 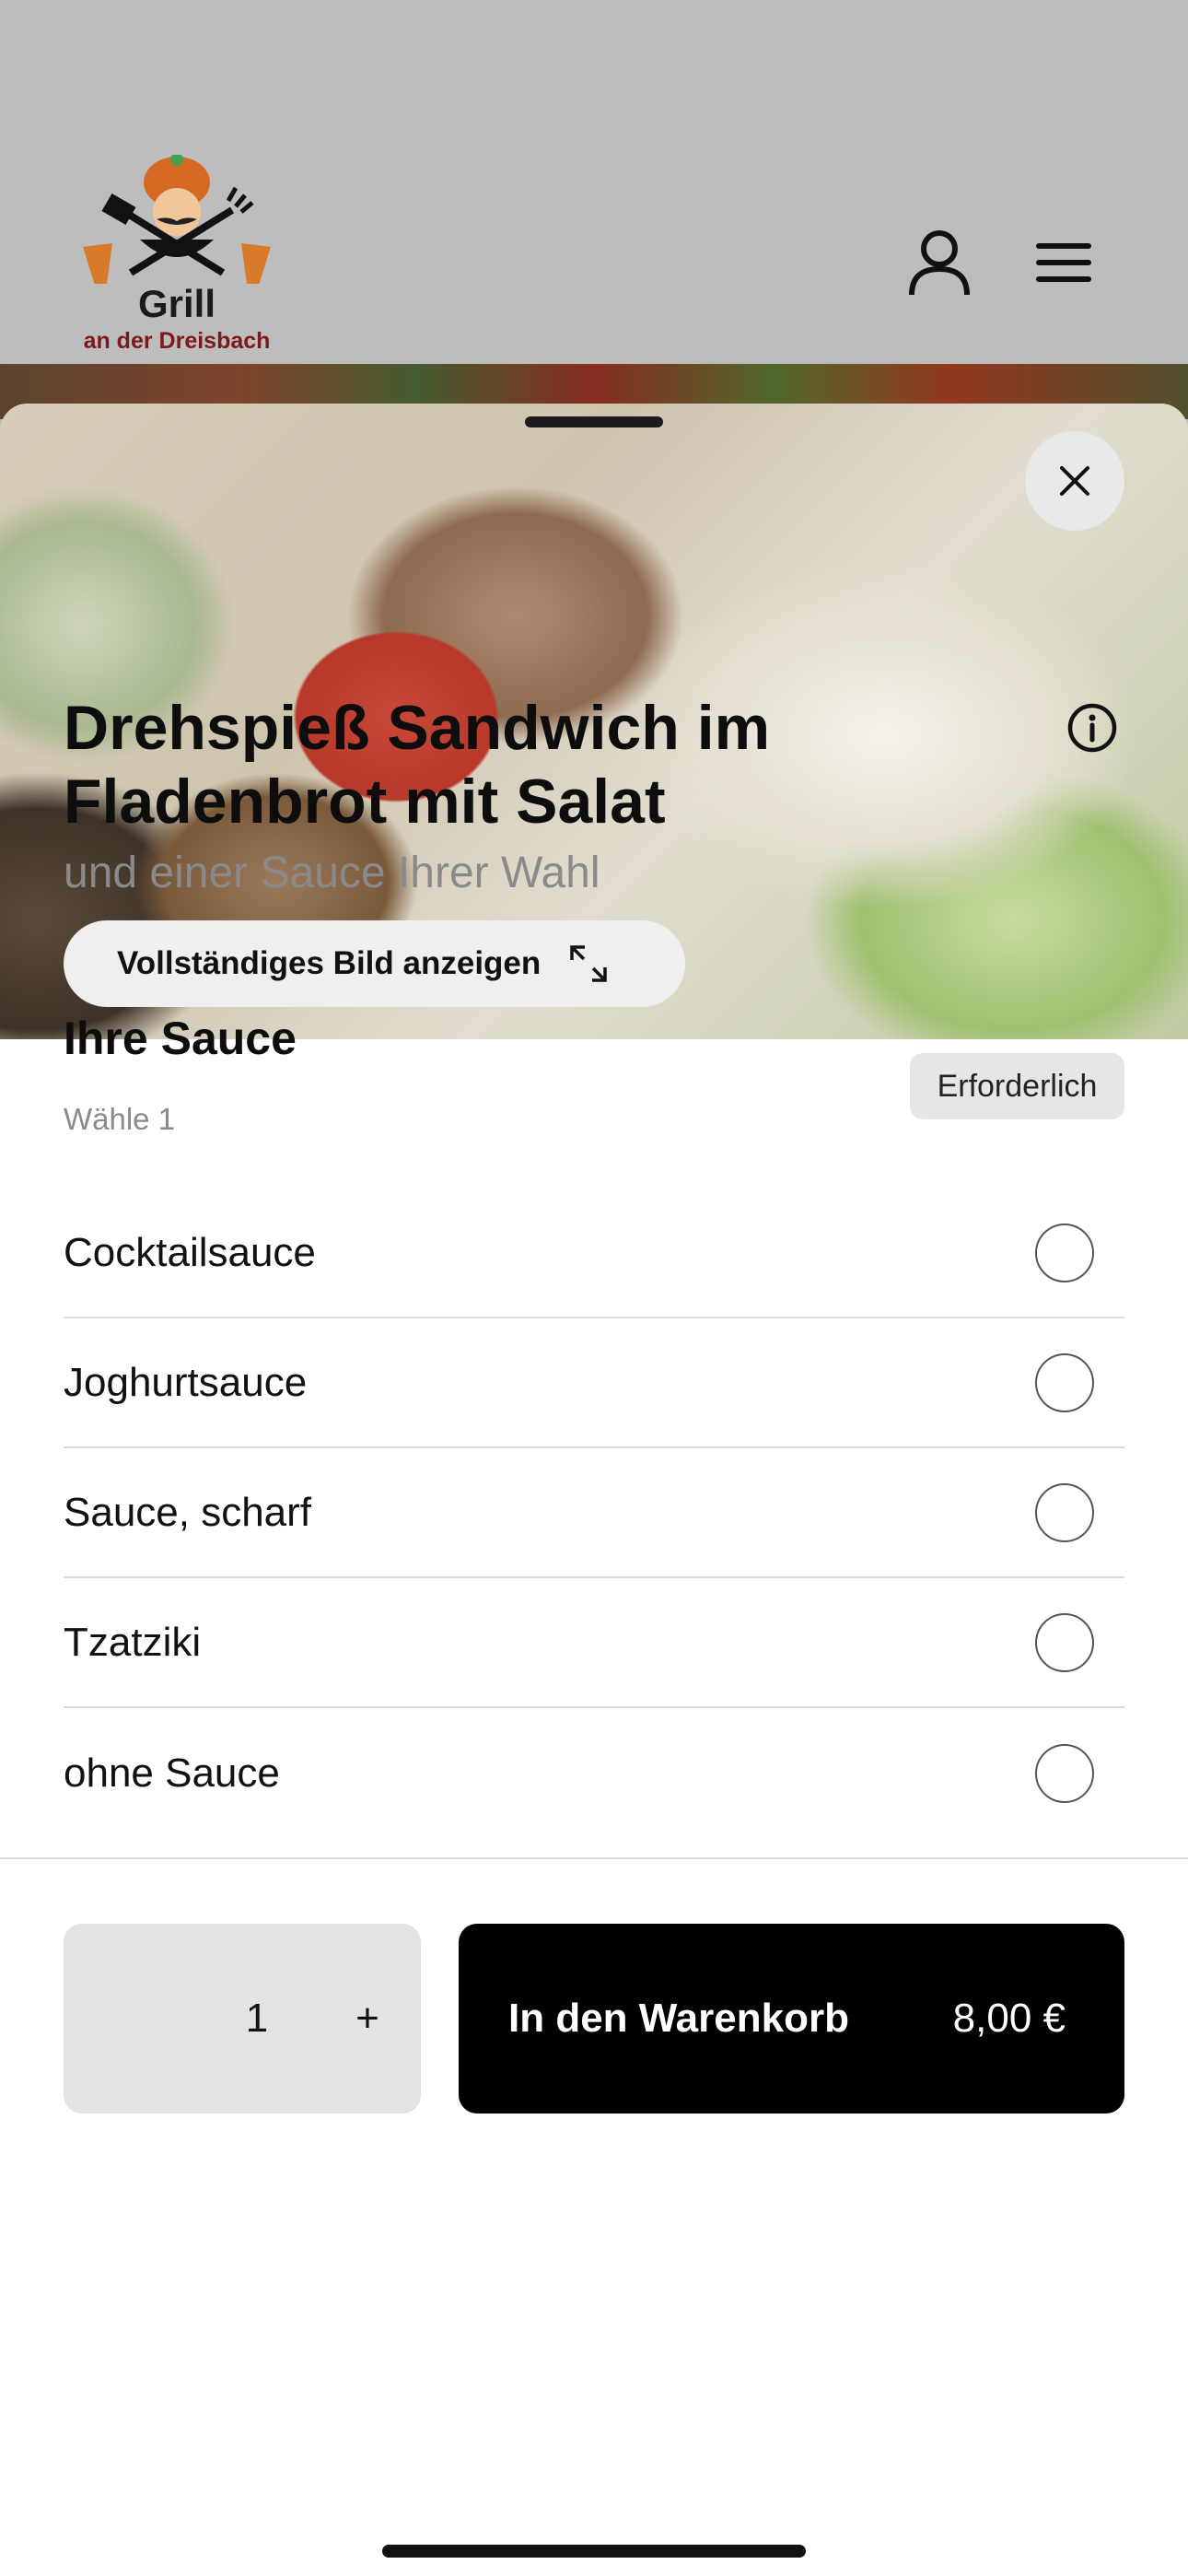 I want to click on option-group-hint: Wähle 1, so click(x=120, y=1119).